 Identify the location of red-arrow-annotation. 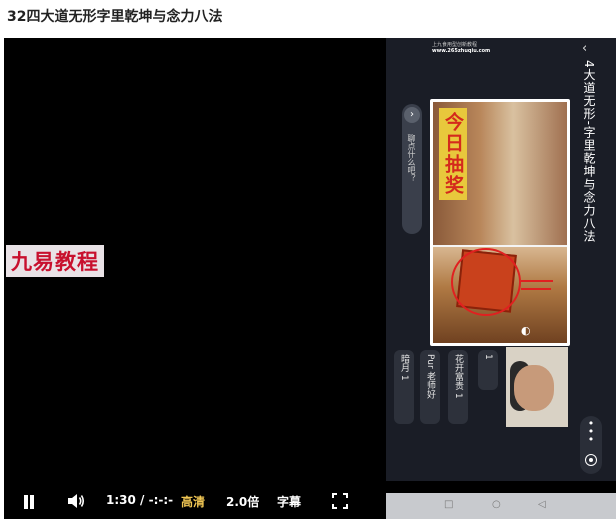
(537, 281).